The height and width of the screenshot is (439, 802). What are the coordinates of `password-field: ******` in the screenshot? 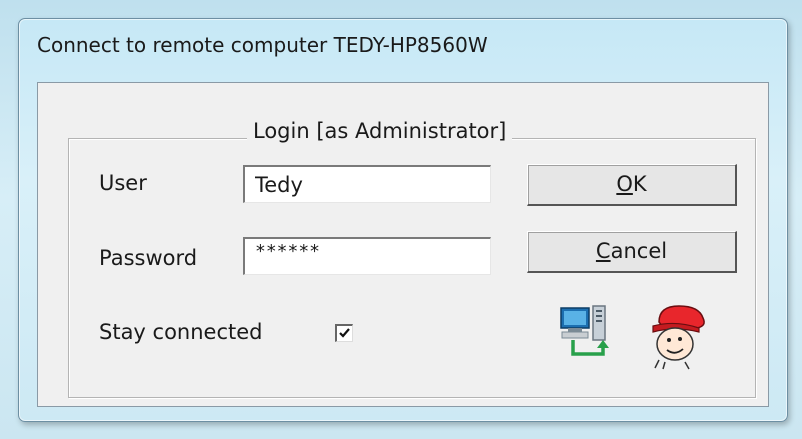 It's located at (367, 256).